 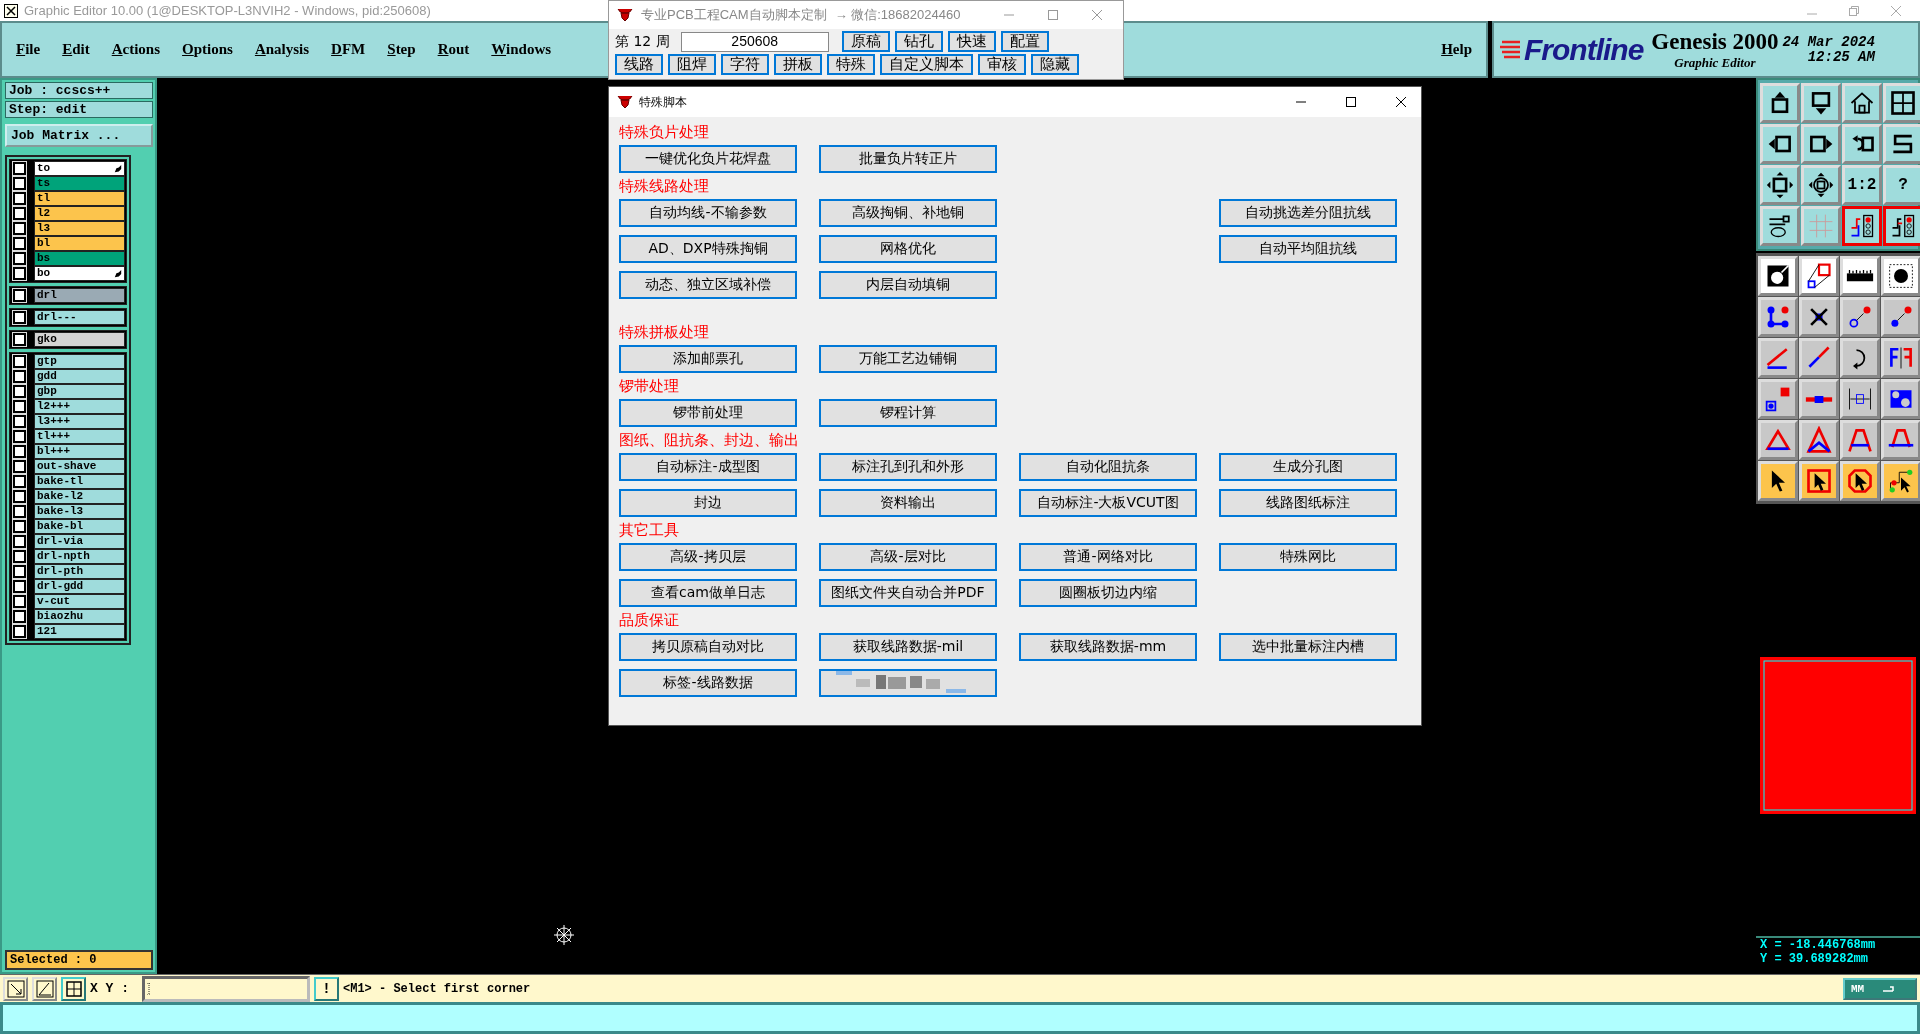 I want to click on layer-name: 121, so click(x=79, y=631).